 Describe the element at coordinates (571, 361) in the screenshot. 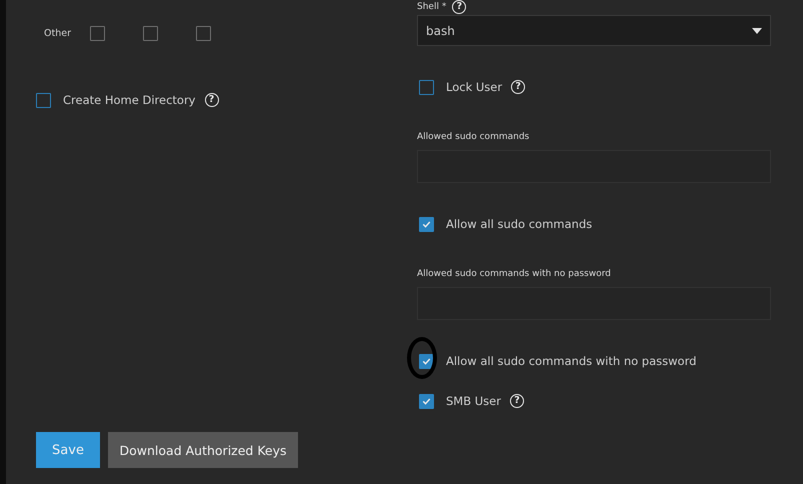

I see `checkbox-label: Allow all sudo commands with no password` at that location.